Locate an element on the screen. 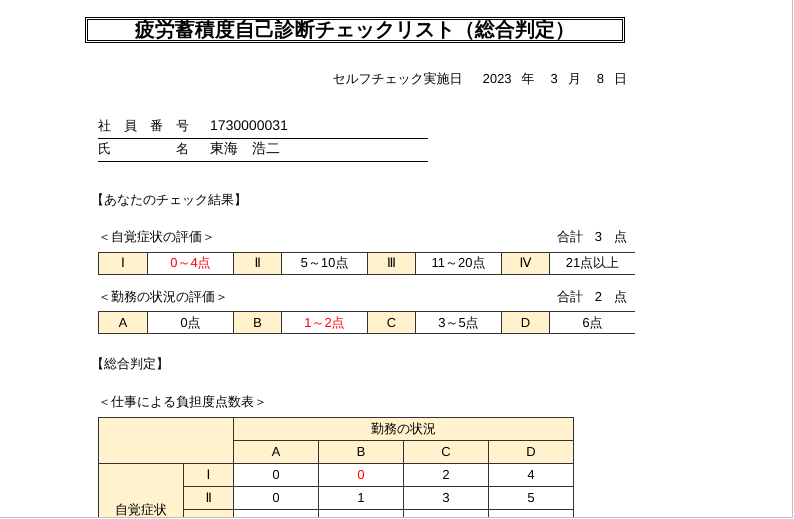 The height and width of the screenshot is (519, 794). row-header: Ⅰ is located at coordinates (209, 475).